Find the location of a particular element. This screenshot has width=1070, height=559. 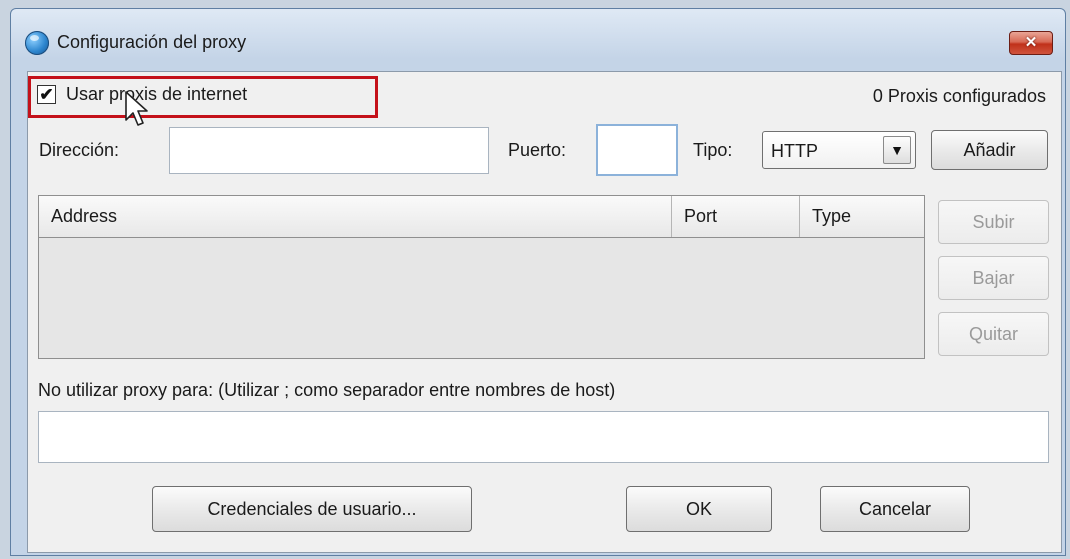

table-header: Address Port Type is located at coordinates (481, 217).